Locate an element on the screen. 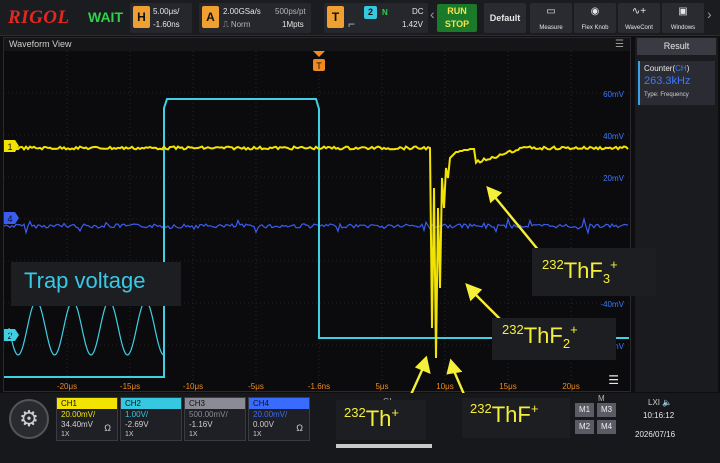 The height and width of the screenshot is (463, 720). ch4-marker: 4 is located at coordinates (11, 218).